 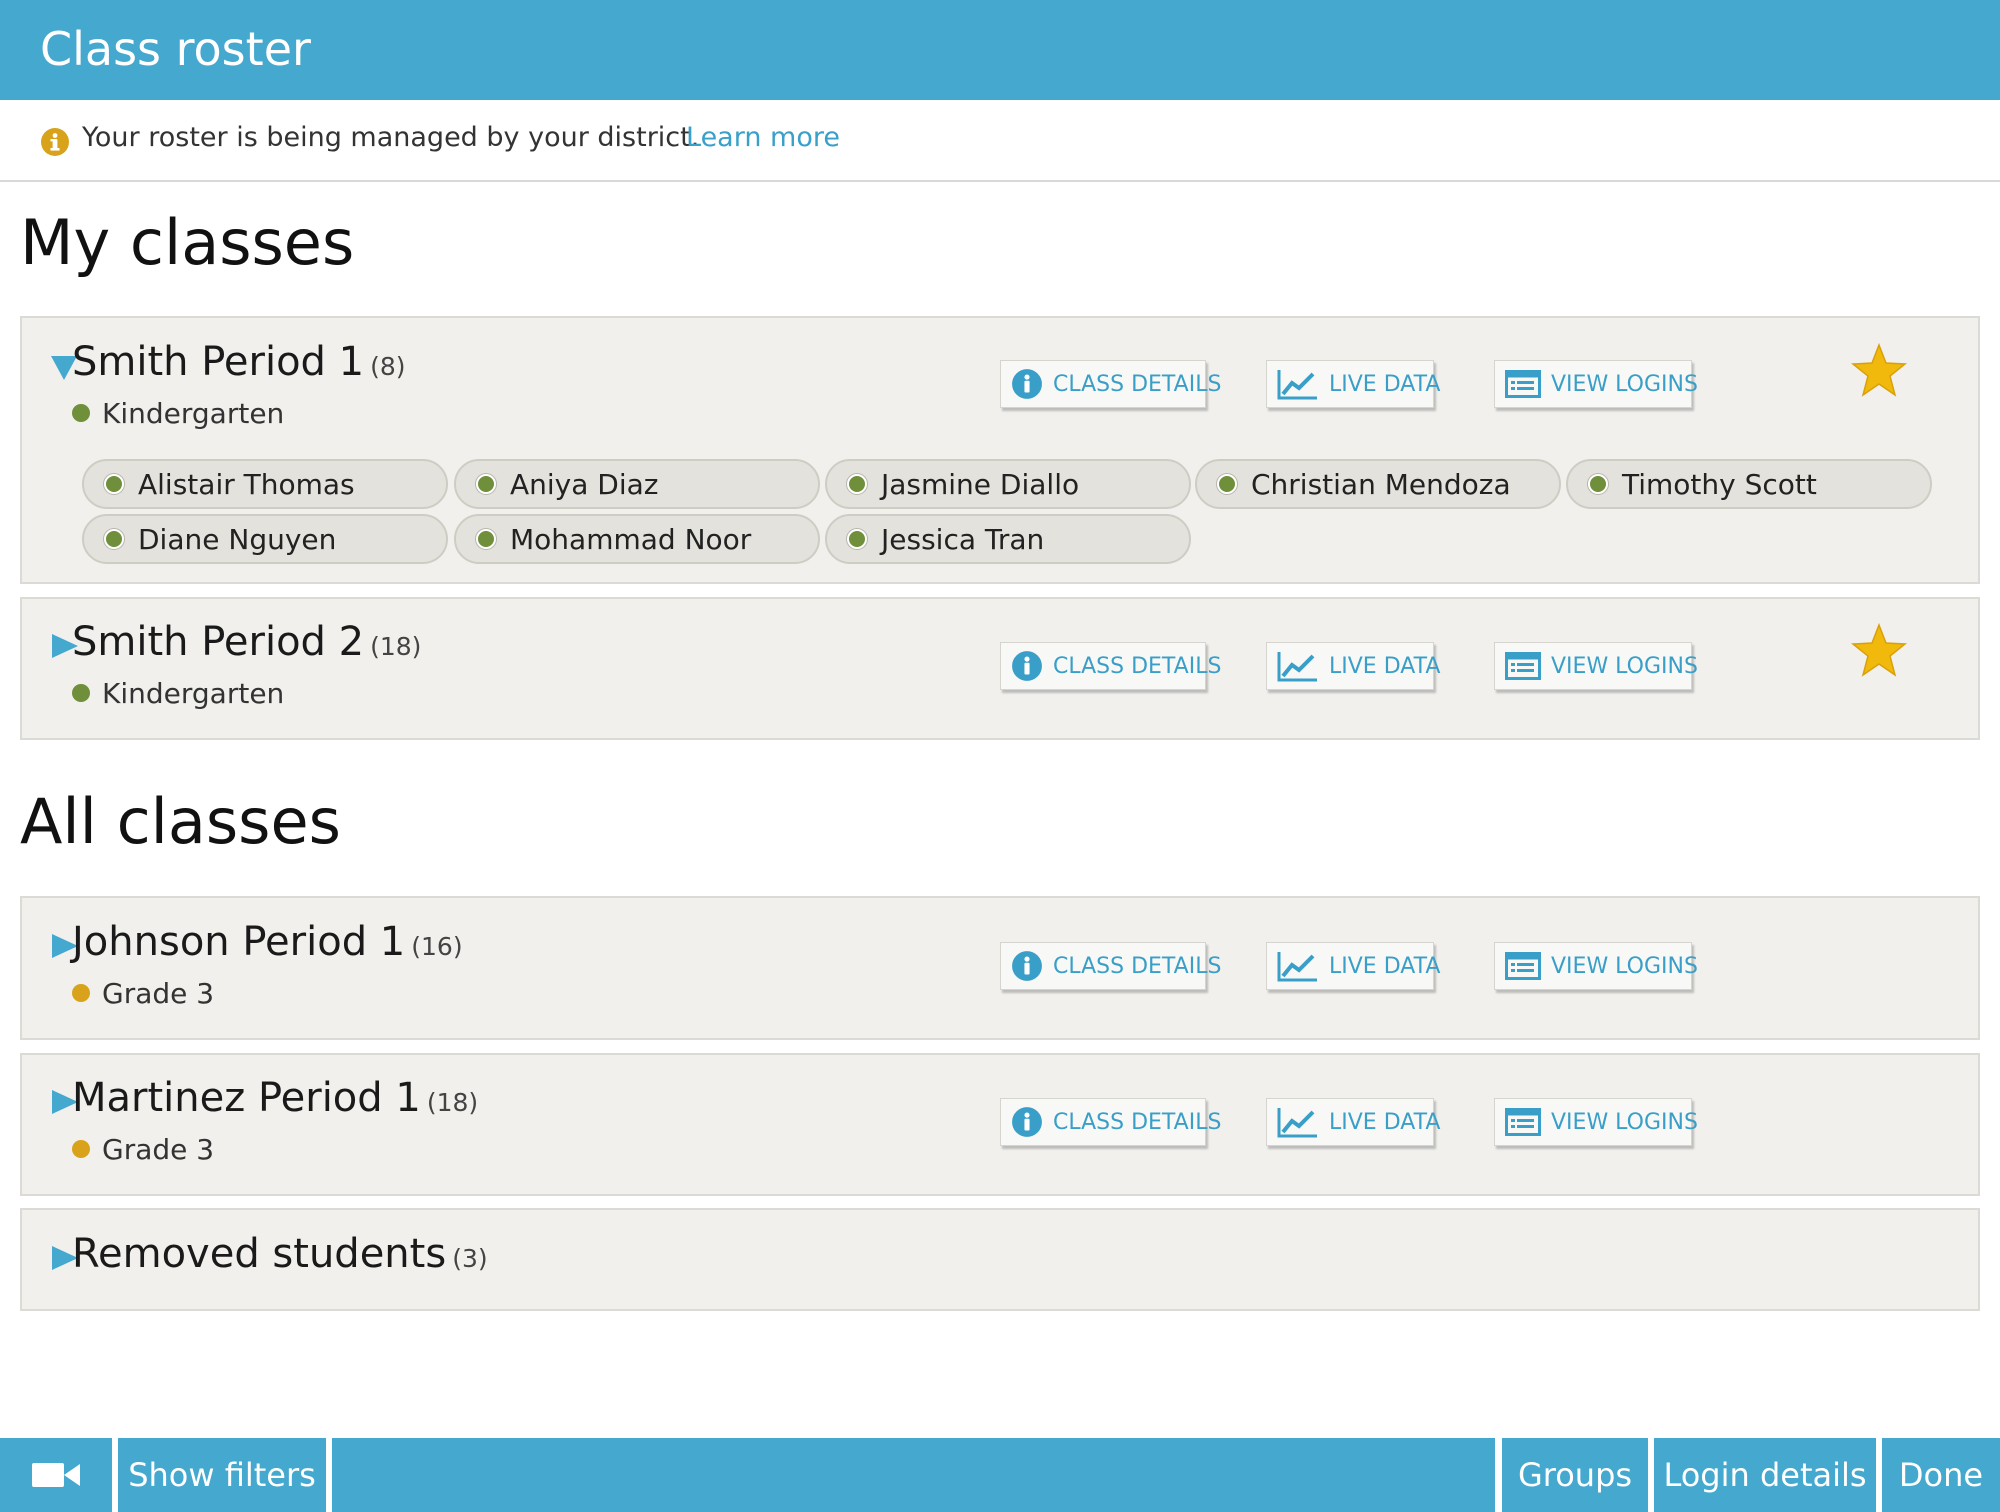 I want to click on student-chip: Timothy Scott, so click(x=1749, y=484).